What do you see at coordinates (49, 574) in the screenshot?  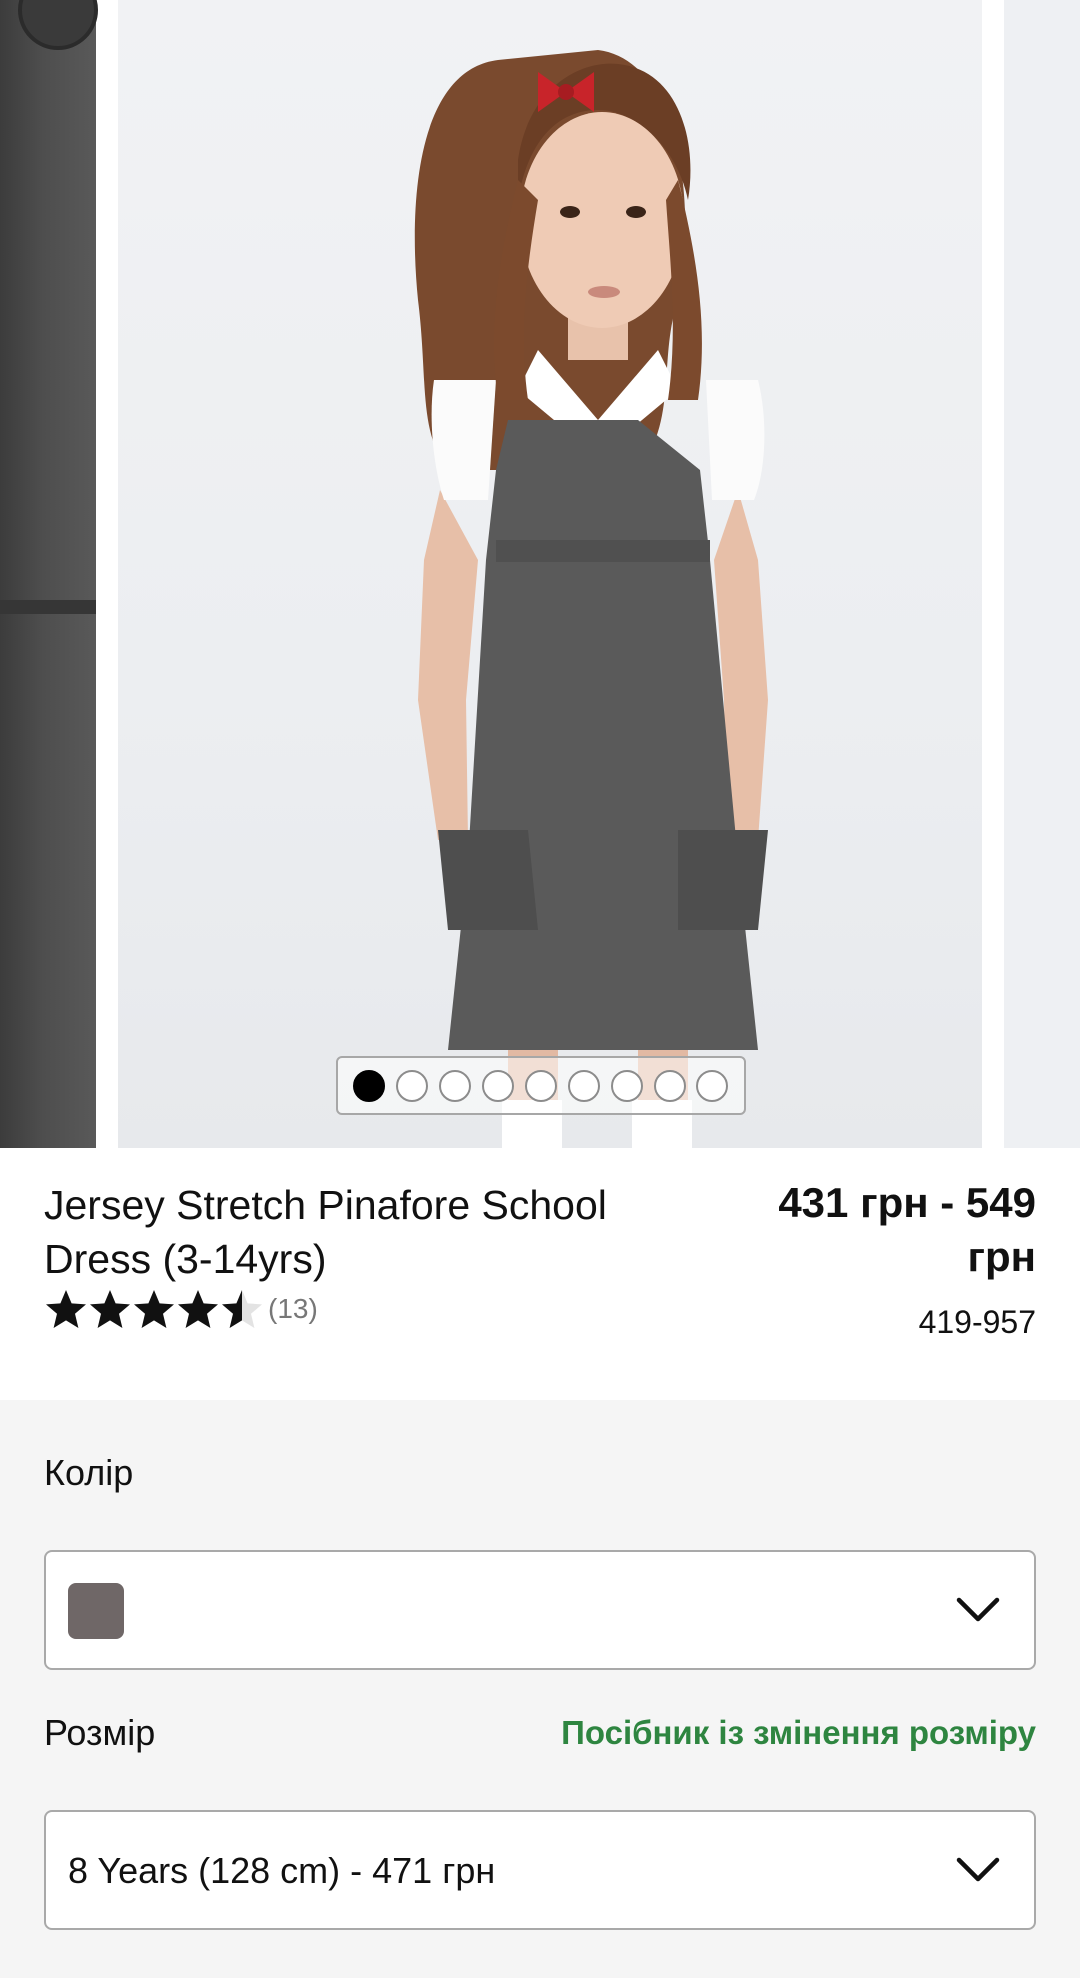 I see `carousel-slide-previous` at bounding box center [49, 574].